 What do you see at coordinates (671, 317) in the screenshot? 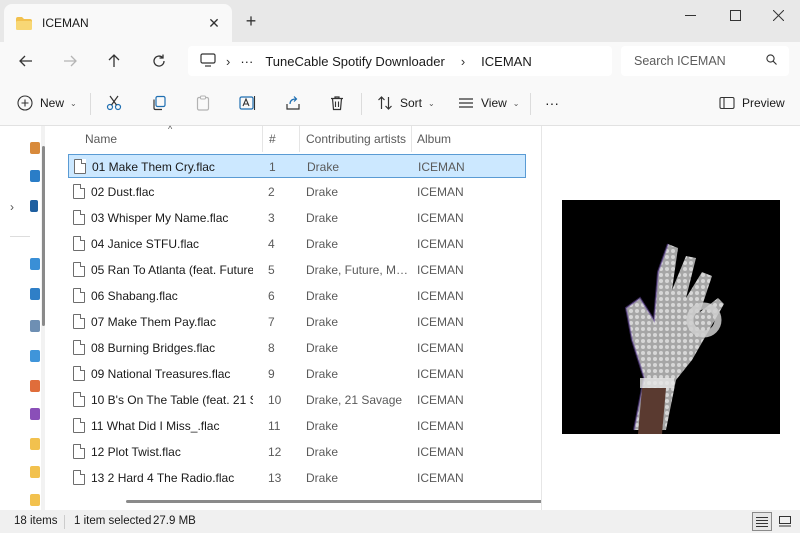
I see `album-art-preview` at bounding box center [671, 317].